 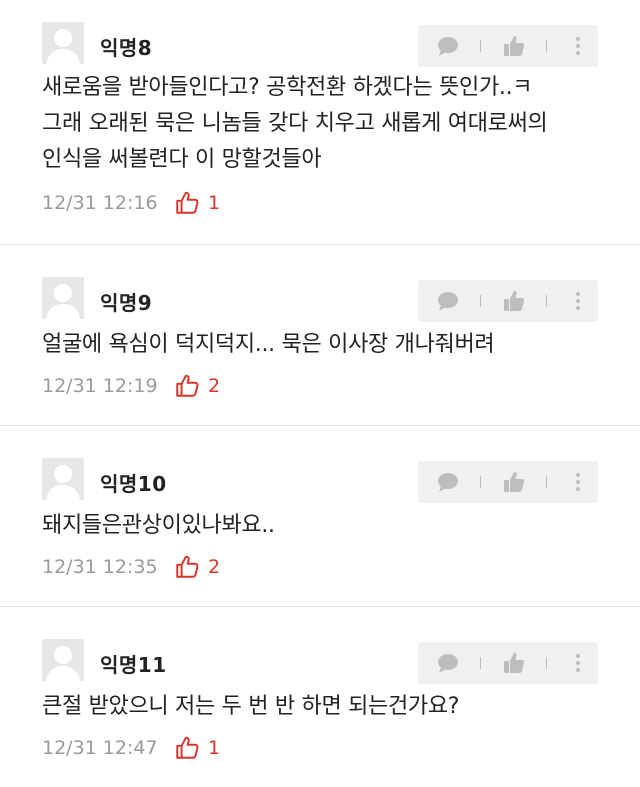 I want to click on timestamp: 12/31 12:16, so click(x=100, y=203).